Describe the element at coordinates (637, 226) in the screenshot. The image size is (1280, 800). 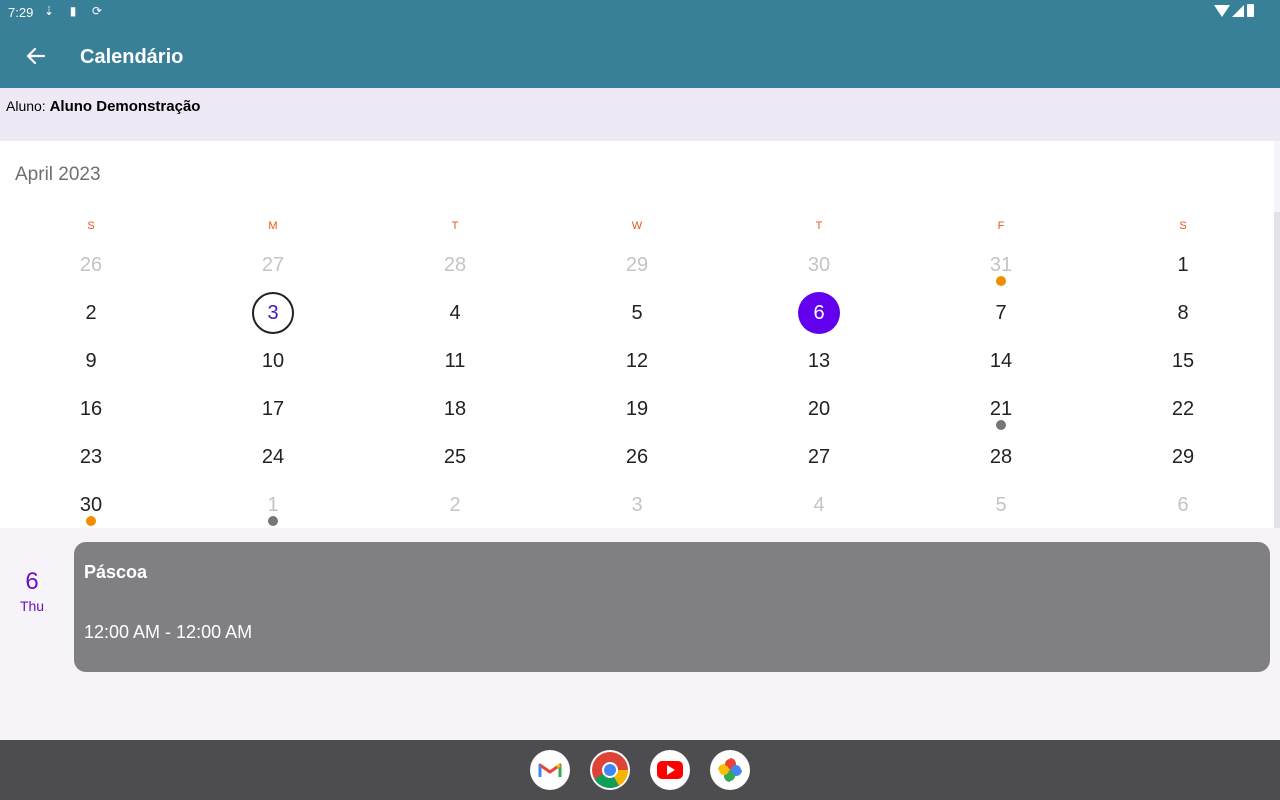
I see `weekday-header: W` at that location.